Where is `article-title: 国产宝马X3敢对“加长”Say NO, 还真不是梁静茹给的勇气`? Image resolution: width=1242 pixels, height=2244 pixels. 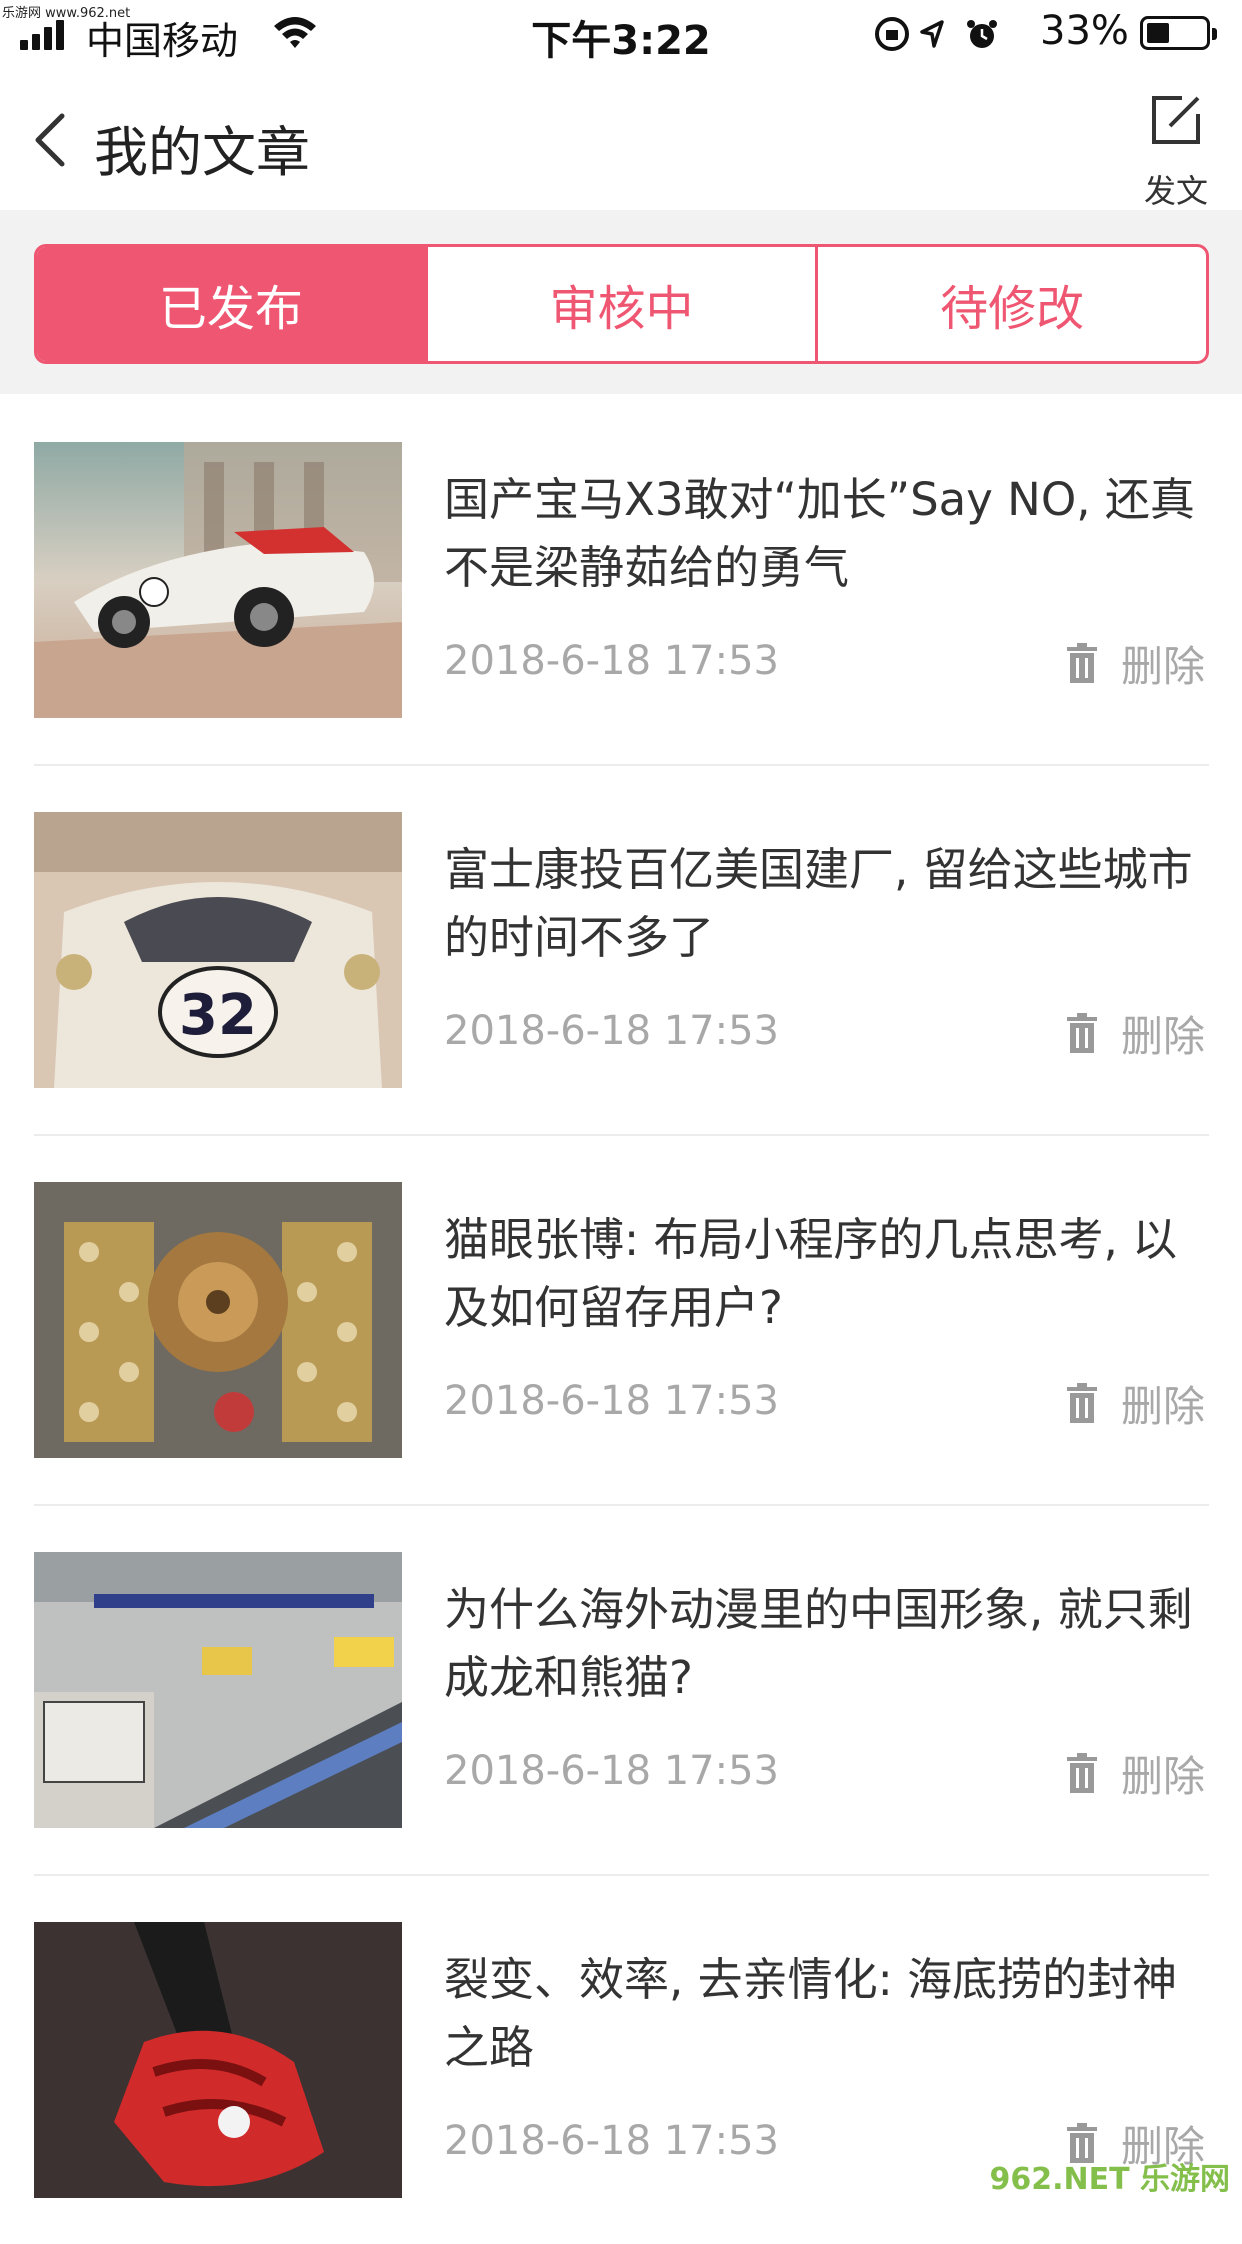
article-title: 国产宝马X3敢对“加长”Say NO, 还真不是梁静茹给的勇气 is located at coordinates (824, 534).